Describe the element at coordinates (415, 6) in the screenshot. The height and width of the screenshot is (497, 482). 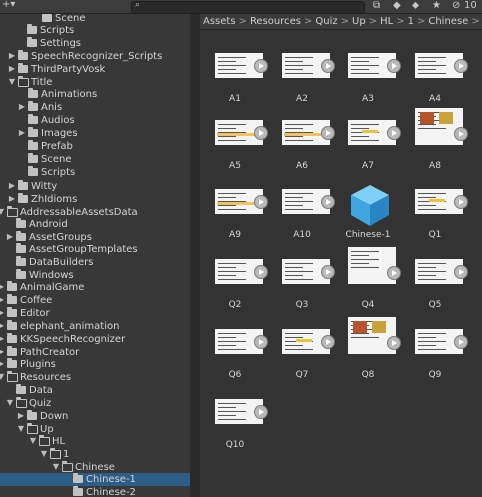
I see `label-icon: ⬥` at that location.